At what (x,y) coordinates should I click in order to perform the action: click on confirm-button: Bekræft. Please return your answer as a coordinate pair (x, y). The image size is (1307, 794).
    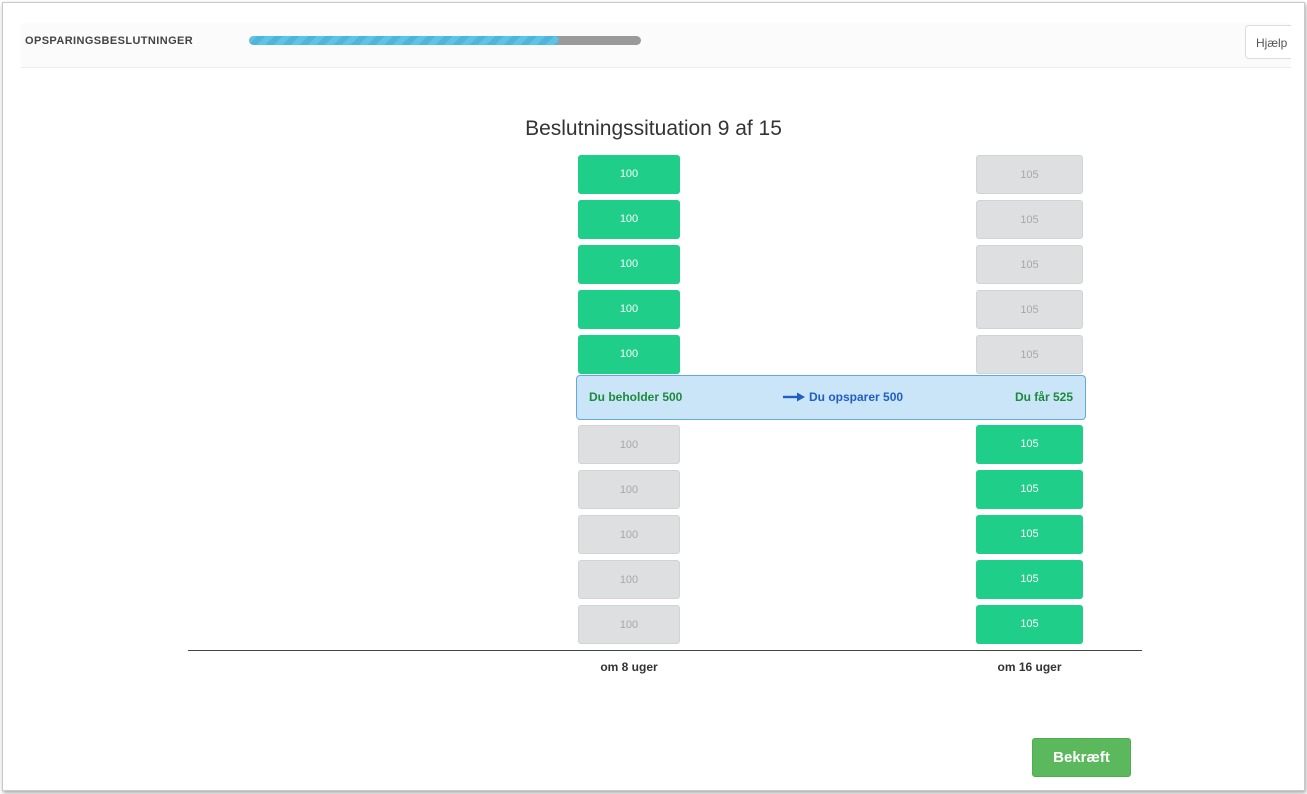
    Looking at the image, I should click on (1081, 757).